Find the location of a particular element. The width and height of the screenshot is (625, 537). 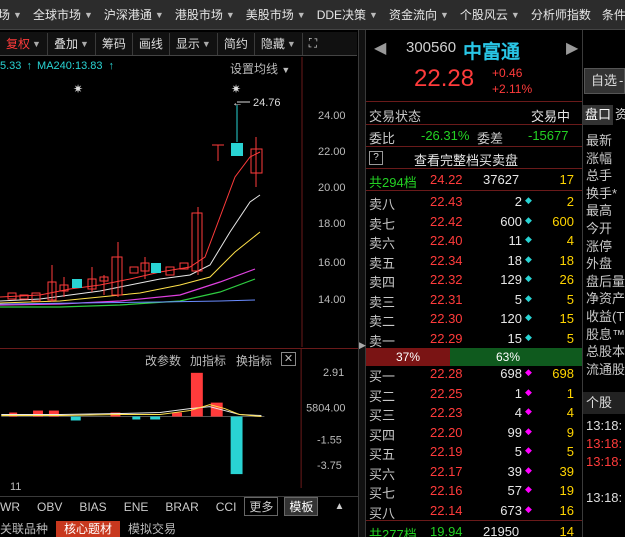

y-tick-label: 24.00 is located at coordinates (332, 116).